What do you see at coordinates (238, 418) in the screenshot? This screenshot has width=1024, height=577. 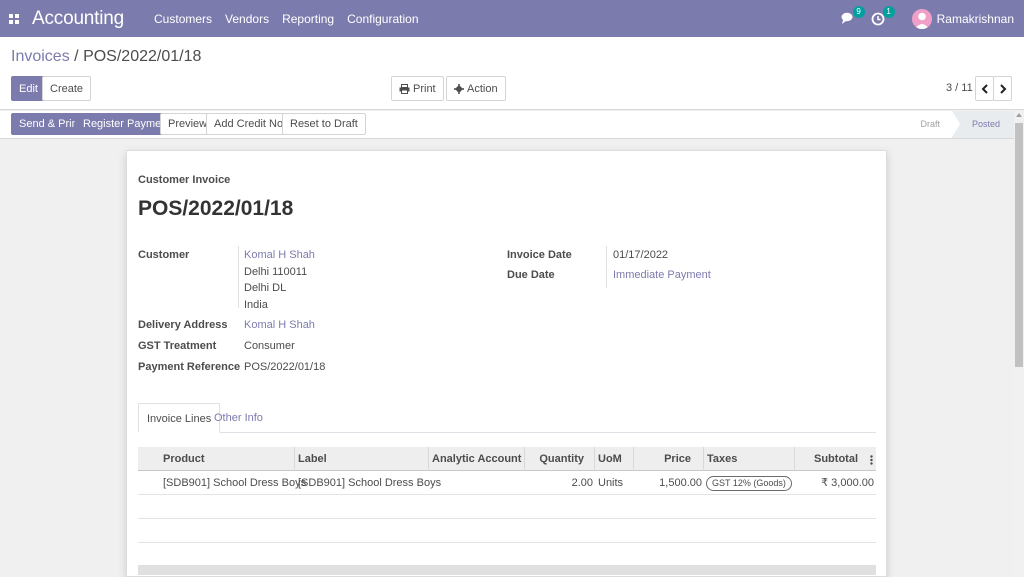 I see `tab-other-info: Other Info` at bounding box center [238, 418].